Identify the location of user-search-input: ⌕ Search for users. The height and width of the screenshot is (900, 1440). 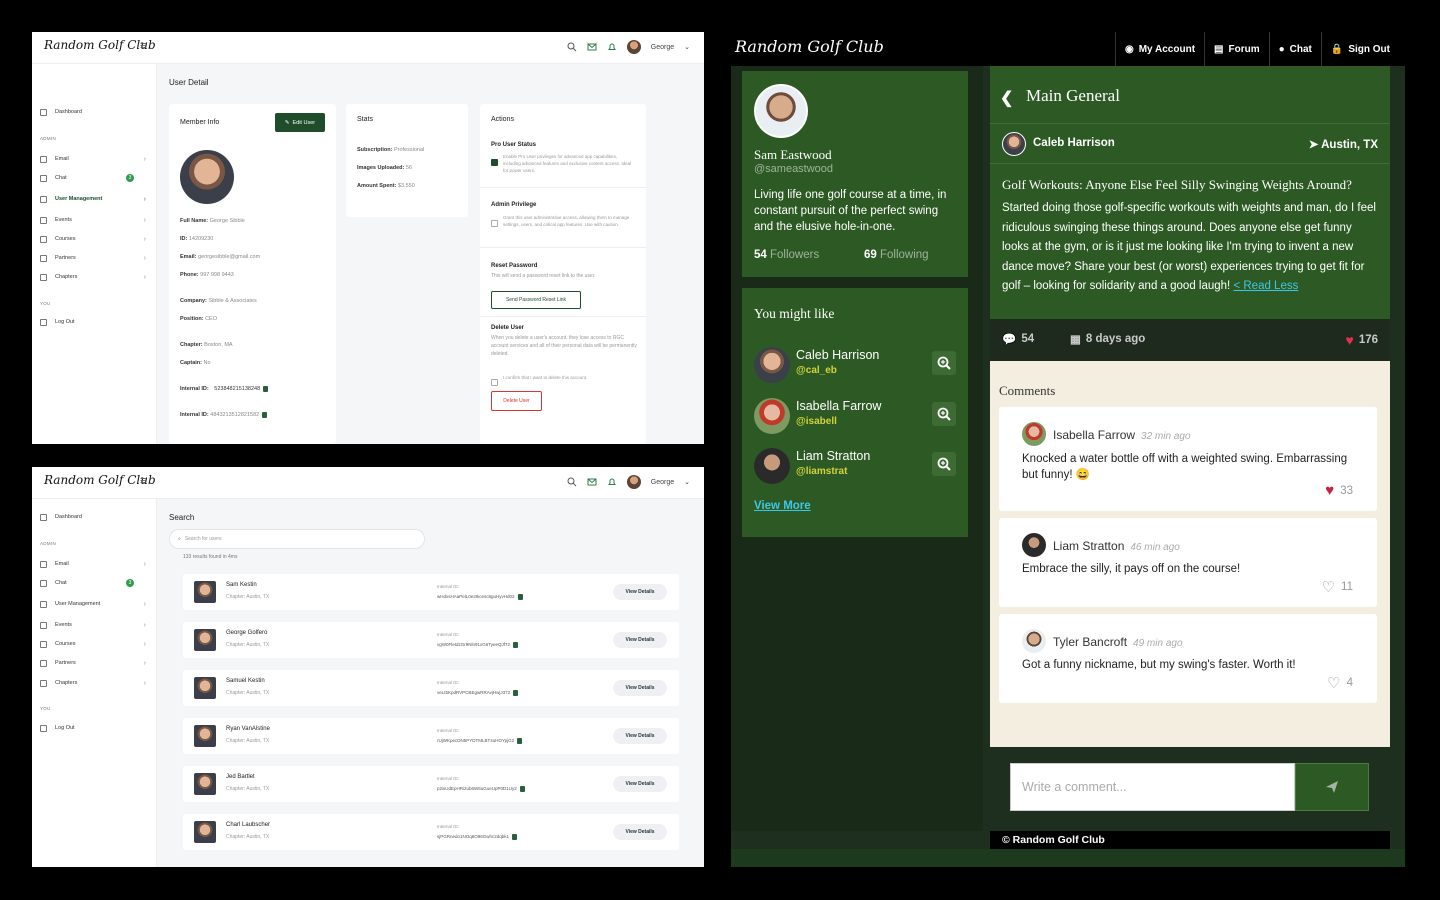
(297, 539).